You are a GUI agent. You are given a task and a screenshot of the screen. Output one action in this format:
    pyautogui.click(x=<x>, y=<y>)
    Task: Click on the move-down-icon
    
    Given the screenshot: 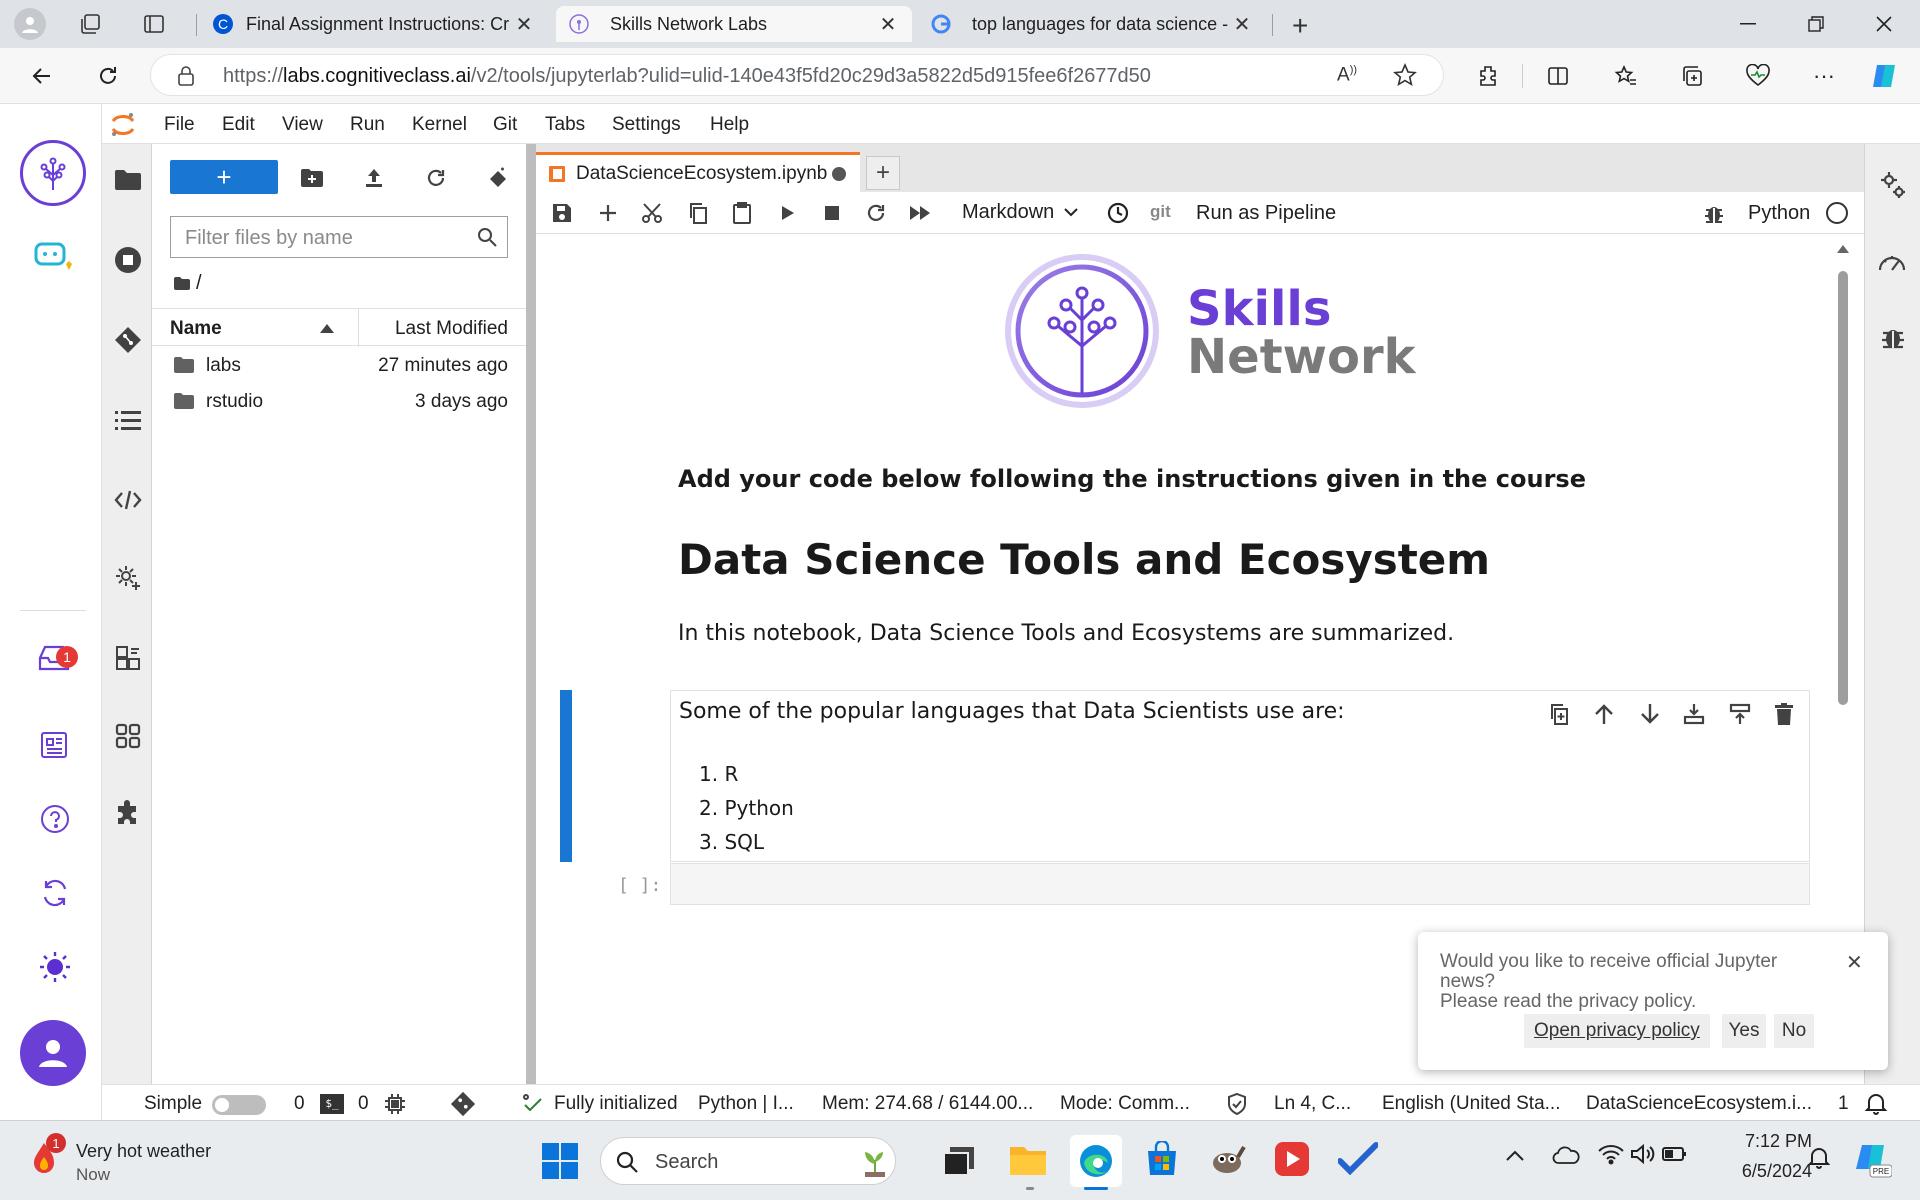 What is the action you would take?
    pyautogui.click(x=1650, y=714)
    